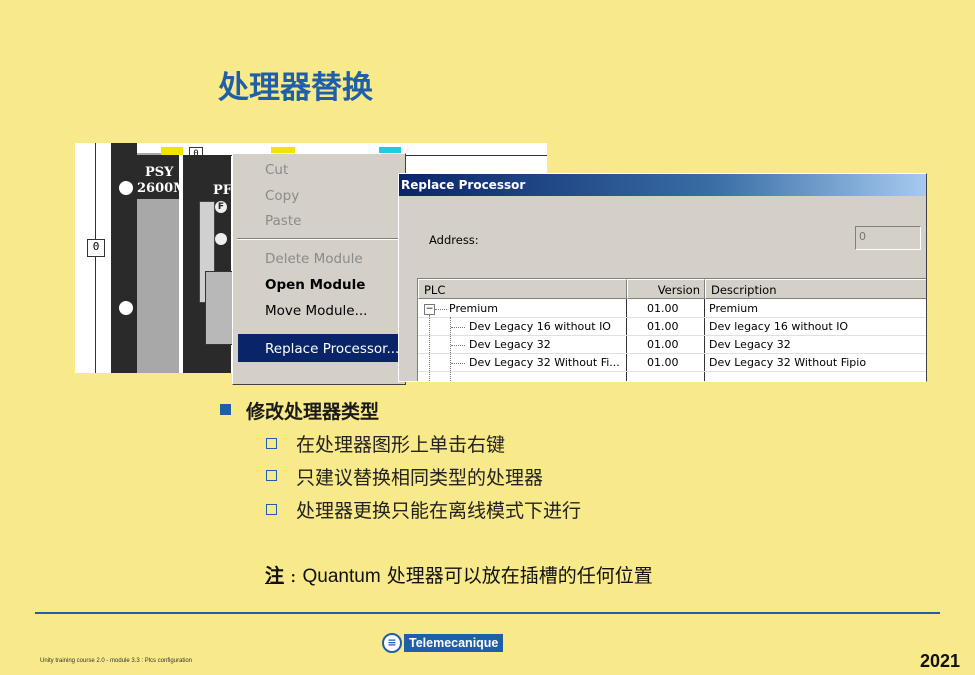  What do you see at coordinates (733, 308) in the screenshot?
I see `table-row-description: Premium` at bounding box center [733, 308].